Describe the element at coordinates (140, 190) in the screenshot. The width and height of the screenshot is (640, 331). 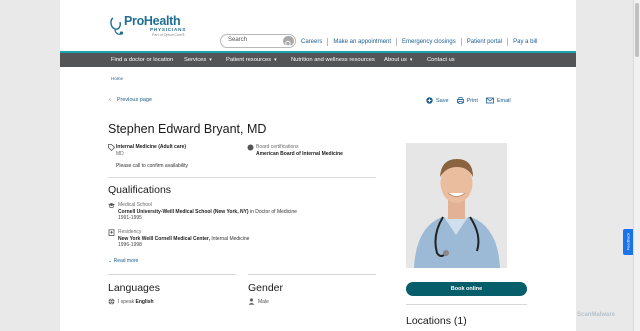
I see `qualifications-heading: Qualifications` at that location.